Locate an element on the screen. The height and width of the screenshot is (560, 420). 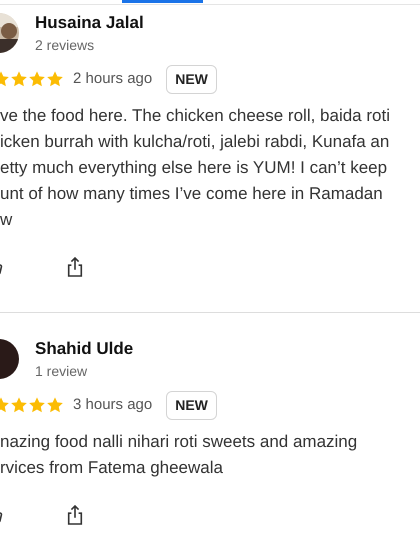
reviewer-name: Husaina Jalal is located at coordinates (89, 23).